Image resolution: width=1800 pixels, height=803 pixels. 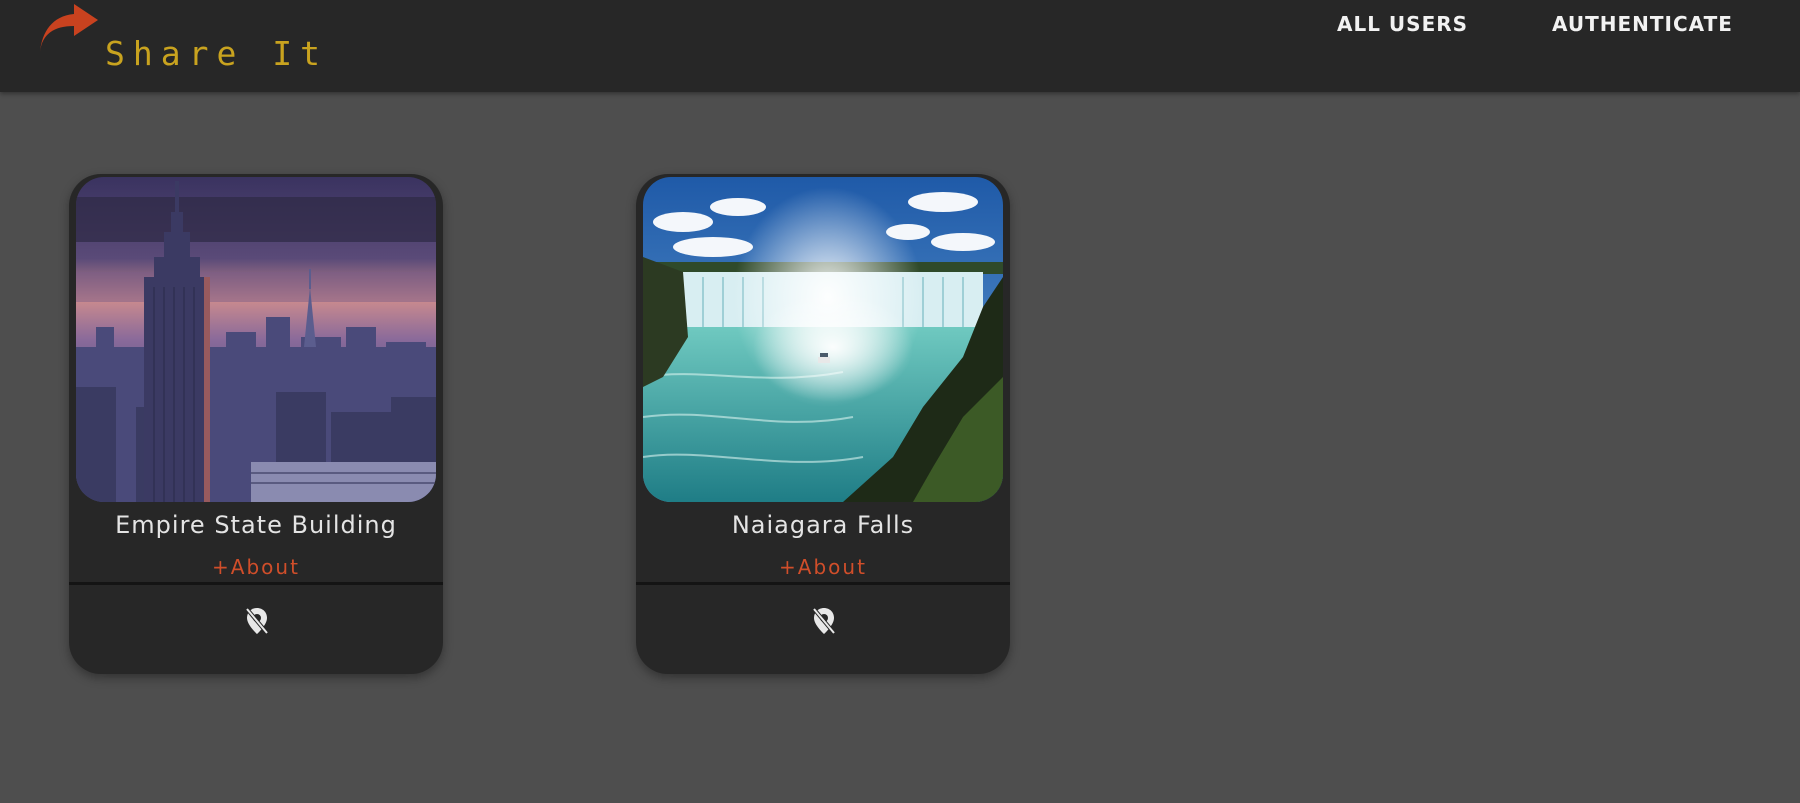 What do you see at coordinates (256, 525) in the screenshot?
I see `place-title: Empire State Building` at bounding box center [256, 525].